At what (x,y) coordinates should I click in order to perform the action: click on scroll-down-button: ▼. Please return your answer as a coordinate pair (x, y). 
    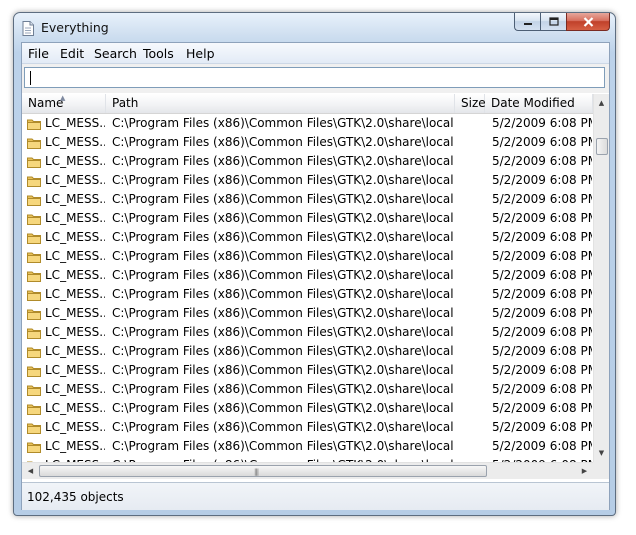
    Looking at the image, I should click on (601, 452).